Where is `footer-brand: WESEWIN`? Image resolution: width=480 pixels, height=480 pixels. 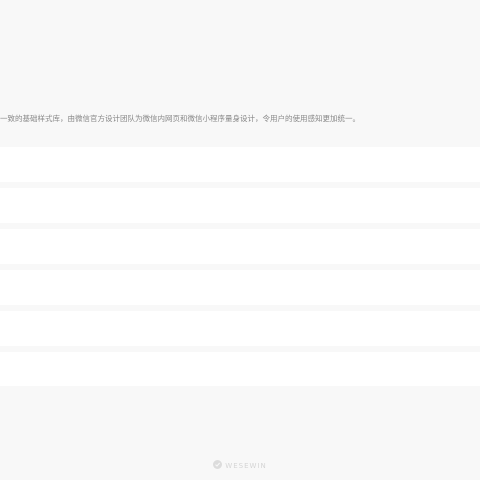
footer-brand: WESEWIN is located at coordinates (240, 466).